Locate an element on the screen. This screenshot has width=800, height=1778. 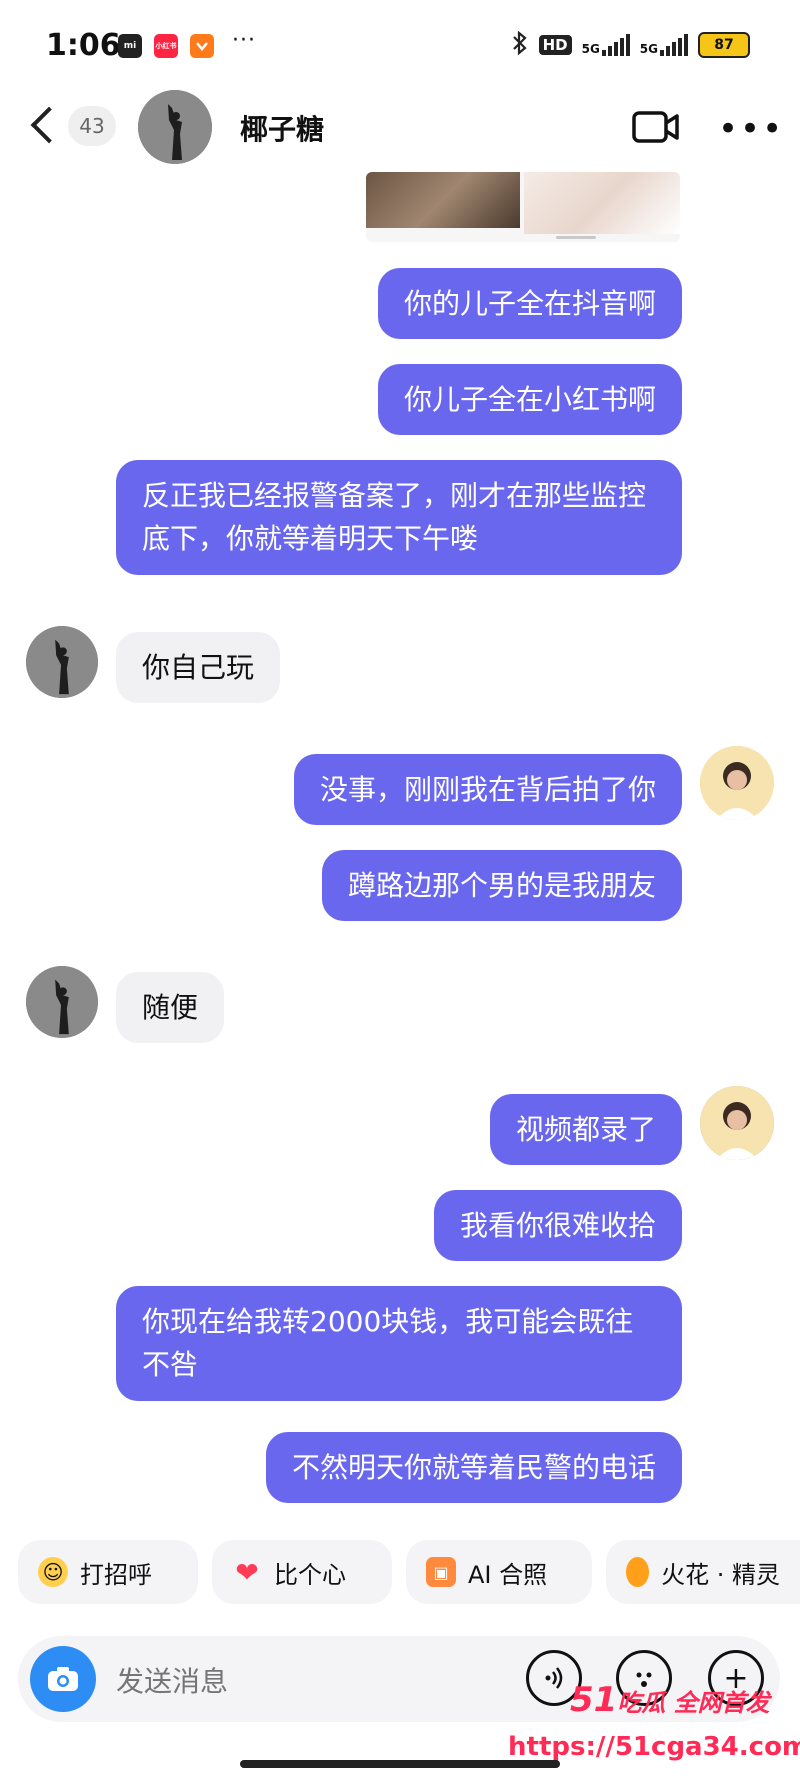
message-bubble-sent: 我看你很难收拾 is located at coordinates (557, 1226).